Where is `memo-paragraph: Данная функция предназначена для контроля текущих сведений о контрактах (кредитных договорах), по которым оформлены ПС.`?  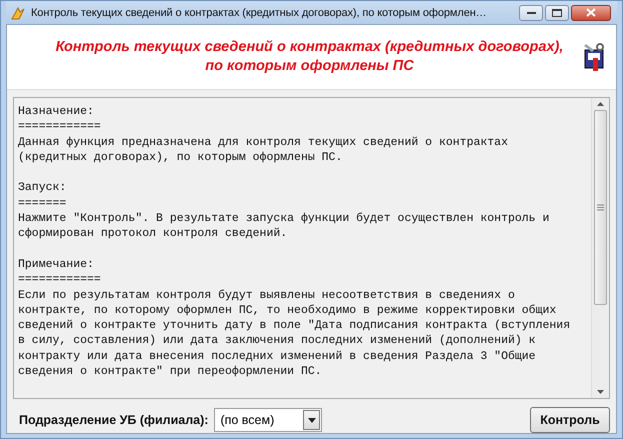 memo-paragraph: Данная функция предназначена для контроля текущих сведений о контрактах (кредитных договорах), по которым оформлены ПС. is located at coordinates (263, 150).